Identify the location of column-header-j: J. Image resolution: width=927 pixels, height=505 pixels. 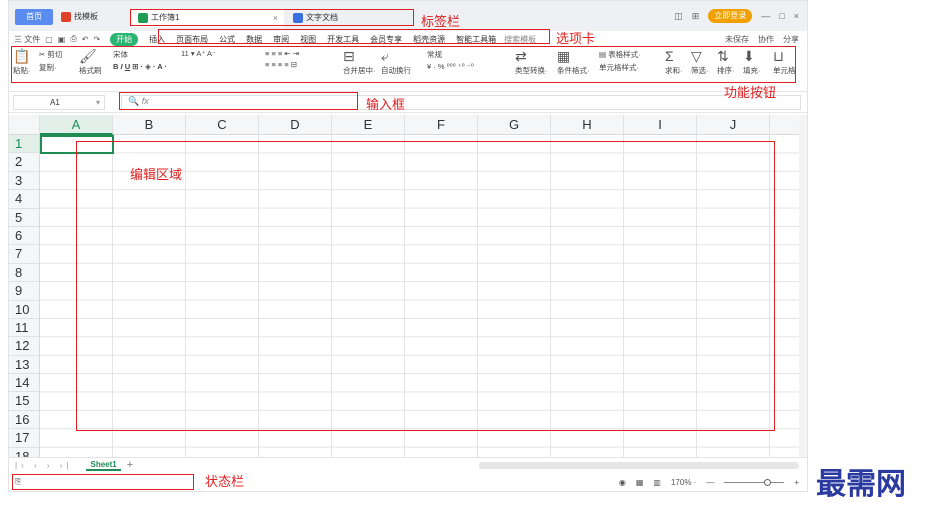
(733, 125).